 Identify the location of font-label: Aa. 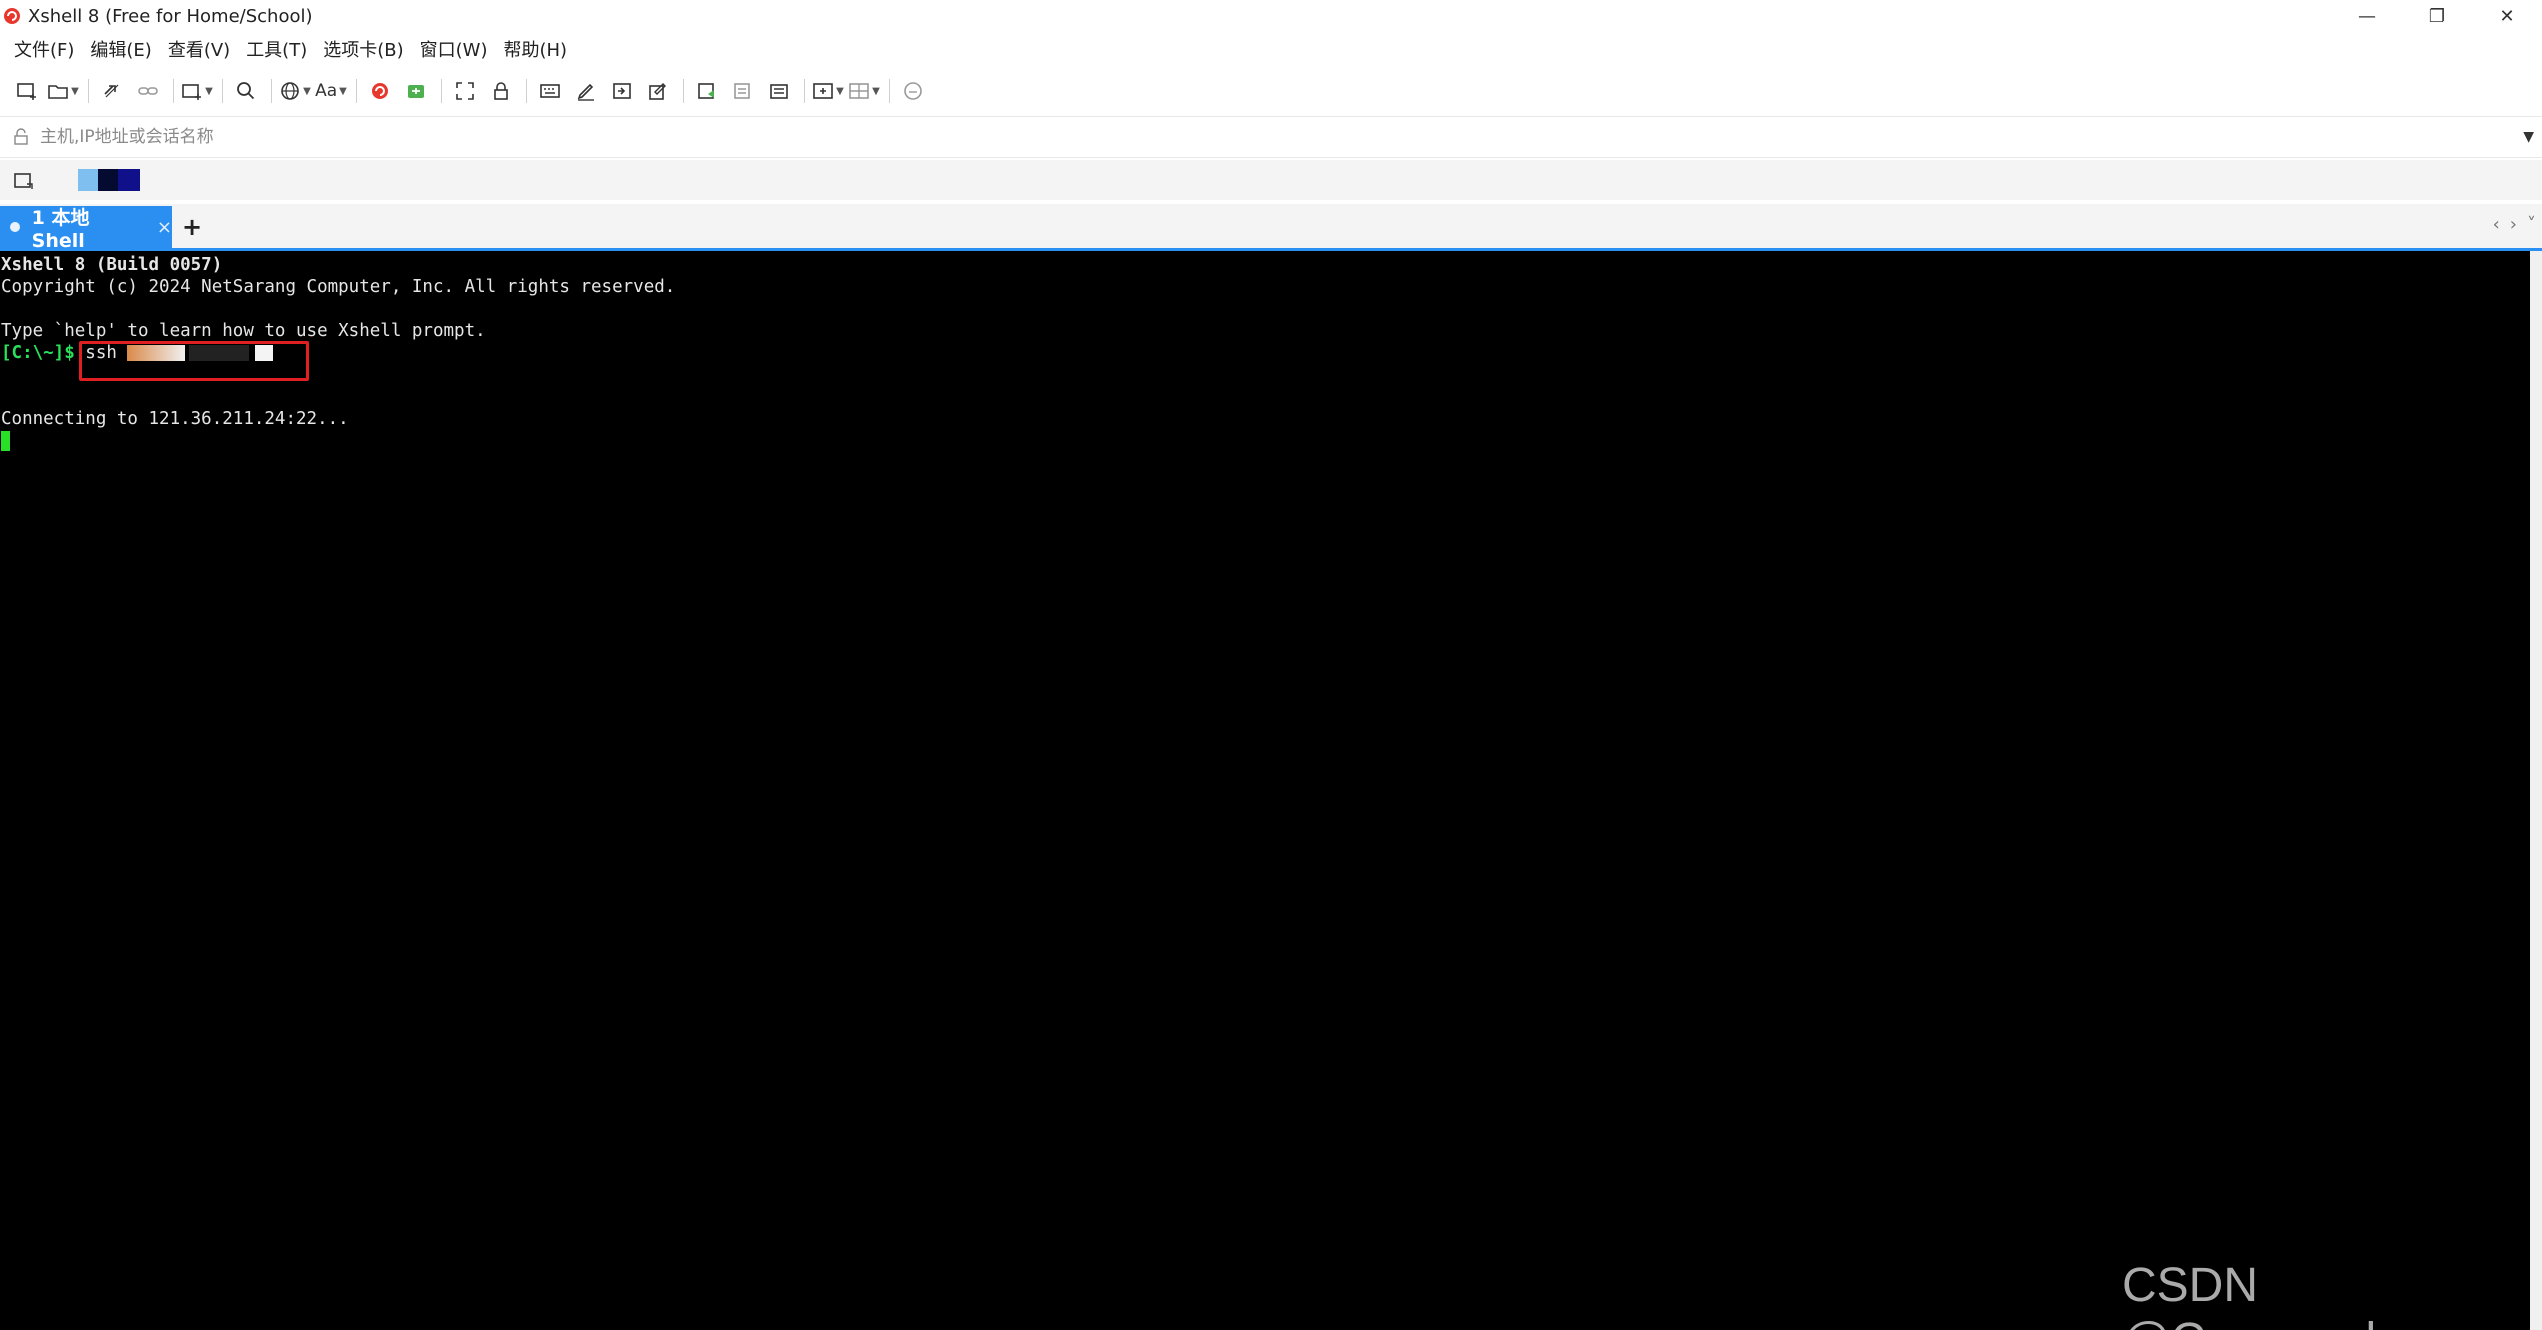
(326, 91).